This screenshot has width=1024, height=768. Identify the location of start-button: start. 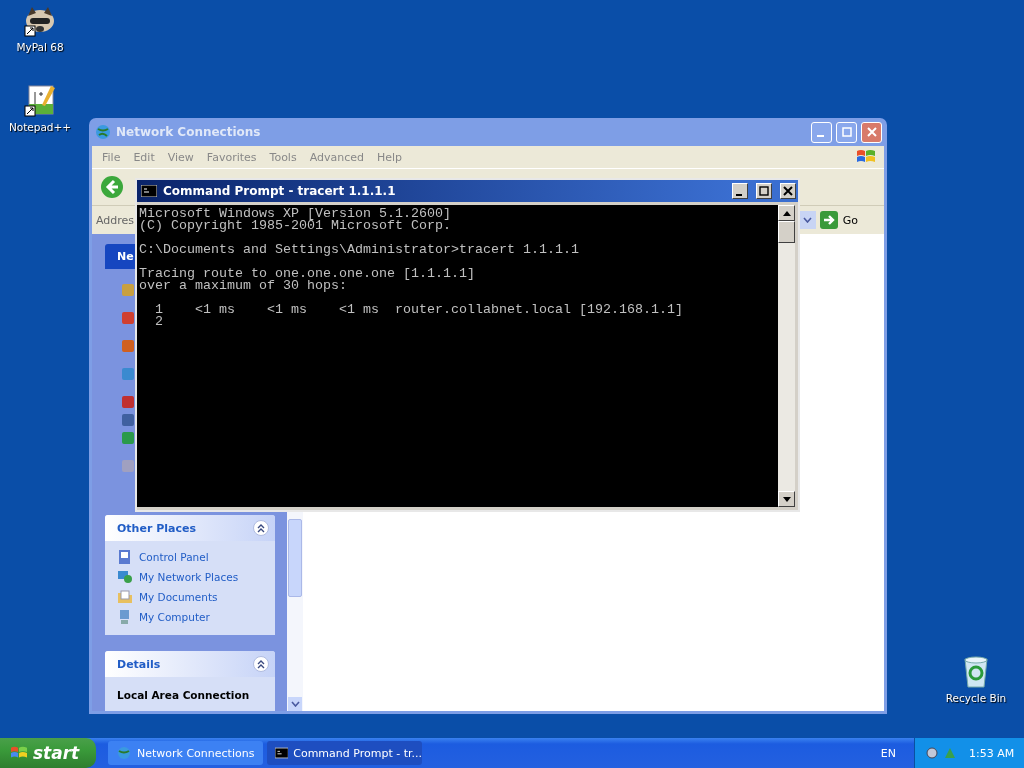
(48, 753).